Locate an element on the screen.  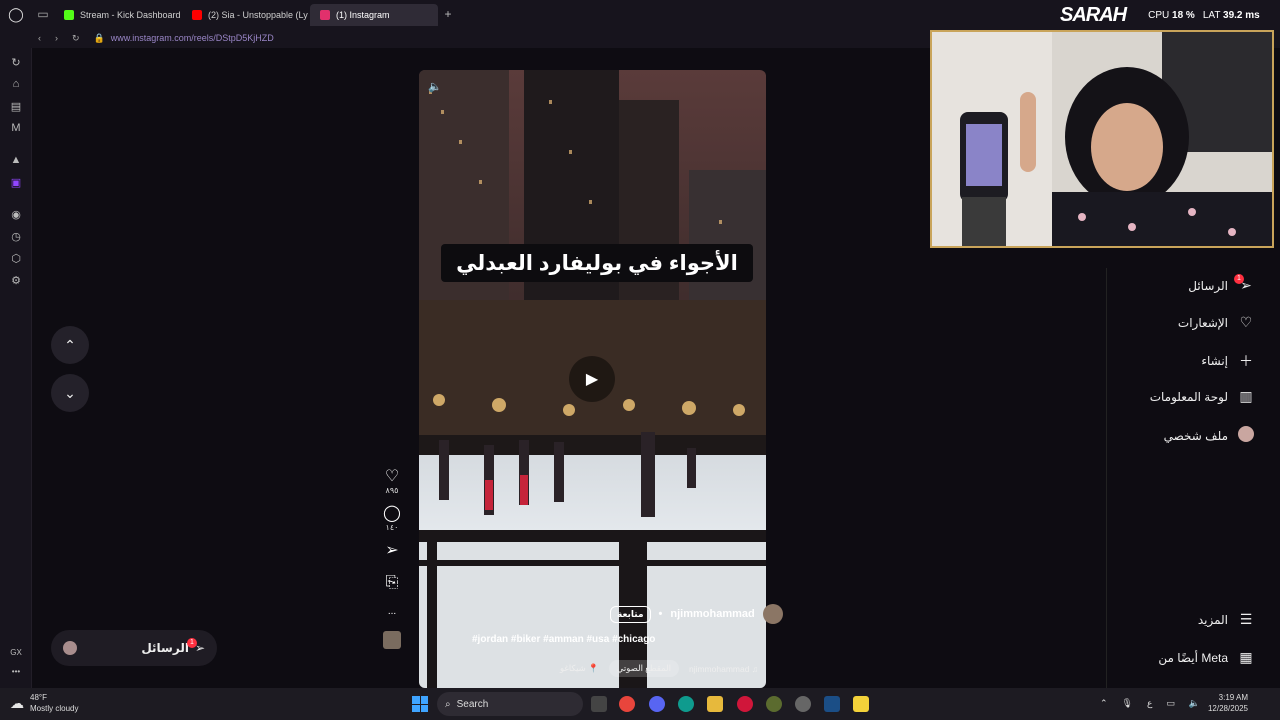
cleaner-icon: ▤ is located at coordinates (16, 106).